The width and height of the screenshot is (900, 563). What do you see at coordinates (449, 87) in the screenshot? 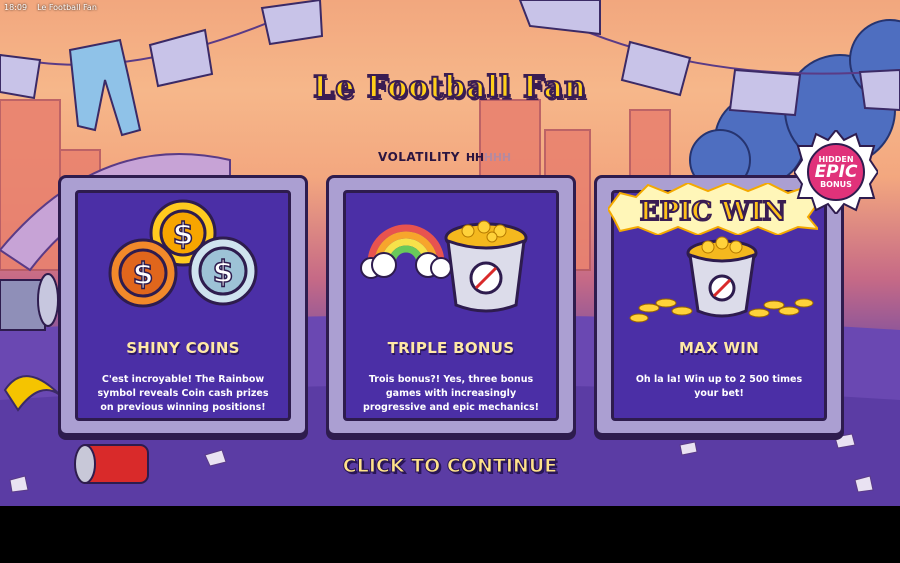
I see `game-title: Le Football Fan` at bounding box center [449, 87].